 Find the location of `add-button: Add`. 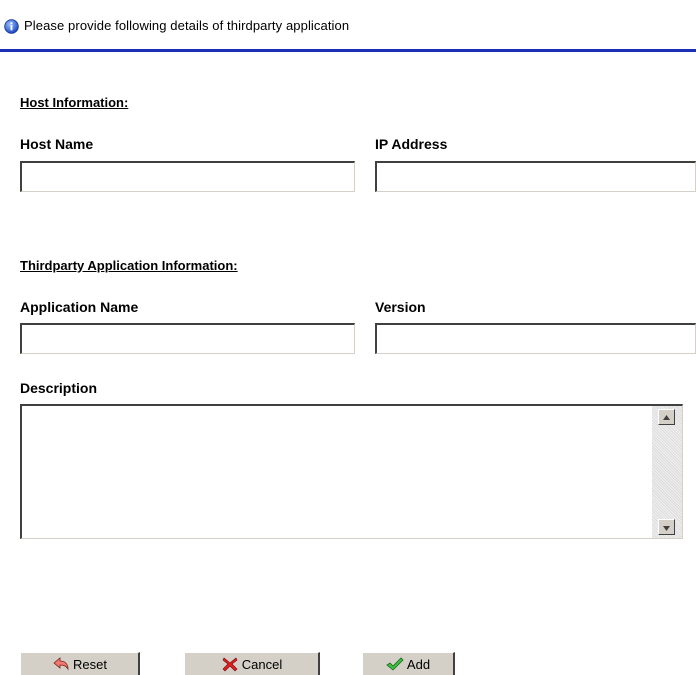

add-button: Add is located at coordinates (408, 663).